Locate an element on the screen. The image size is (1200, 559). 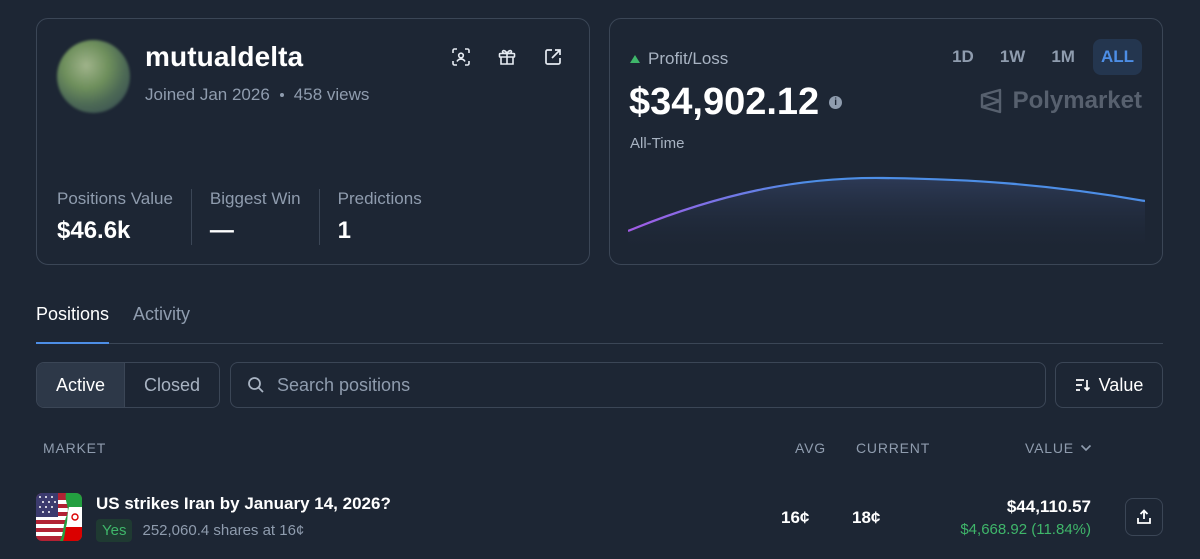
range-selector: 1D 1W 1M ALL is located at coordinates (1043, 57).